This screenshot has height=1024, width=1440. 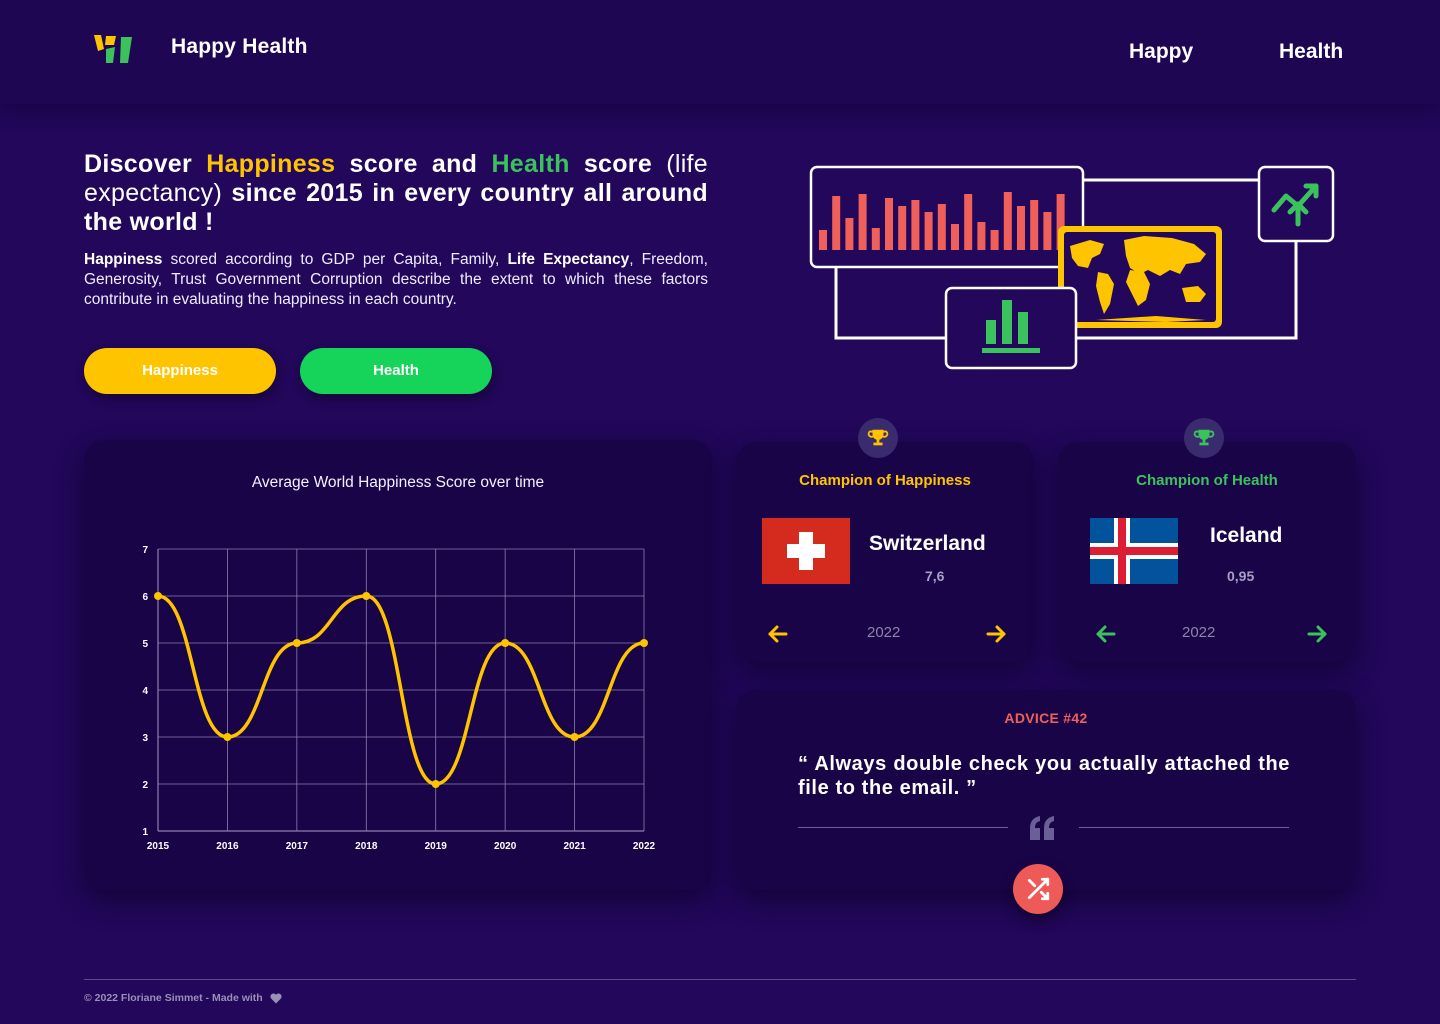 I want to click on brand-name: Happy Health, so click(x=239, y=47).